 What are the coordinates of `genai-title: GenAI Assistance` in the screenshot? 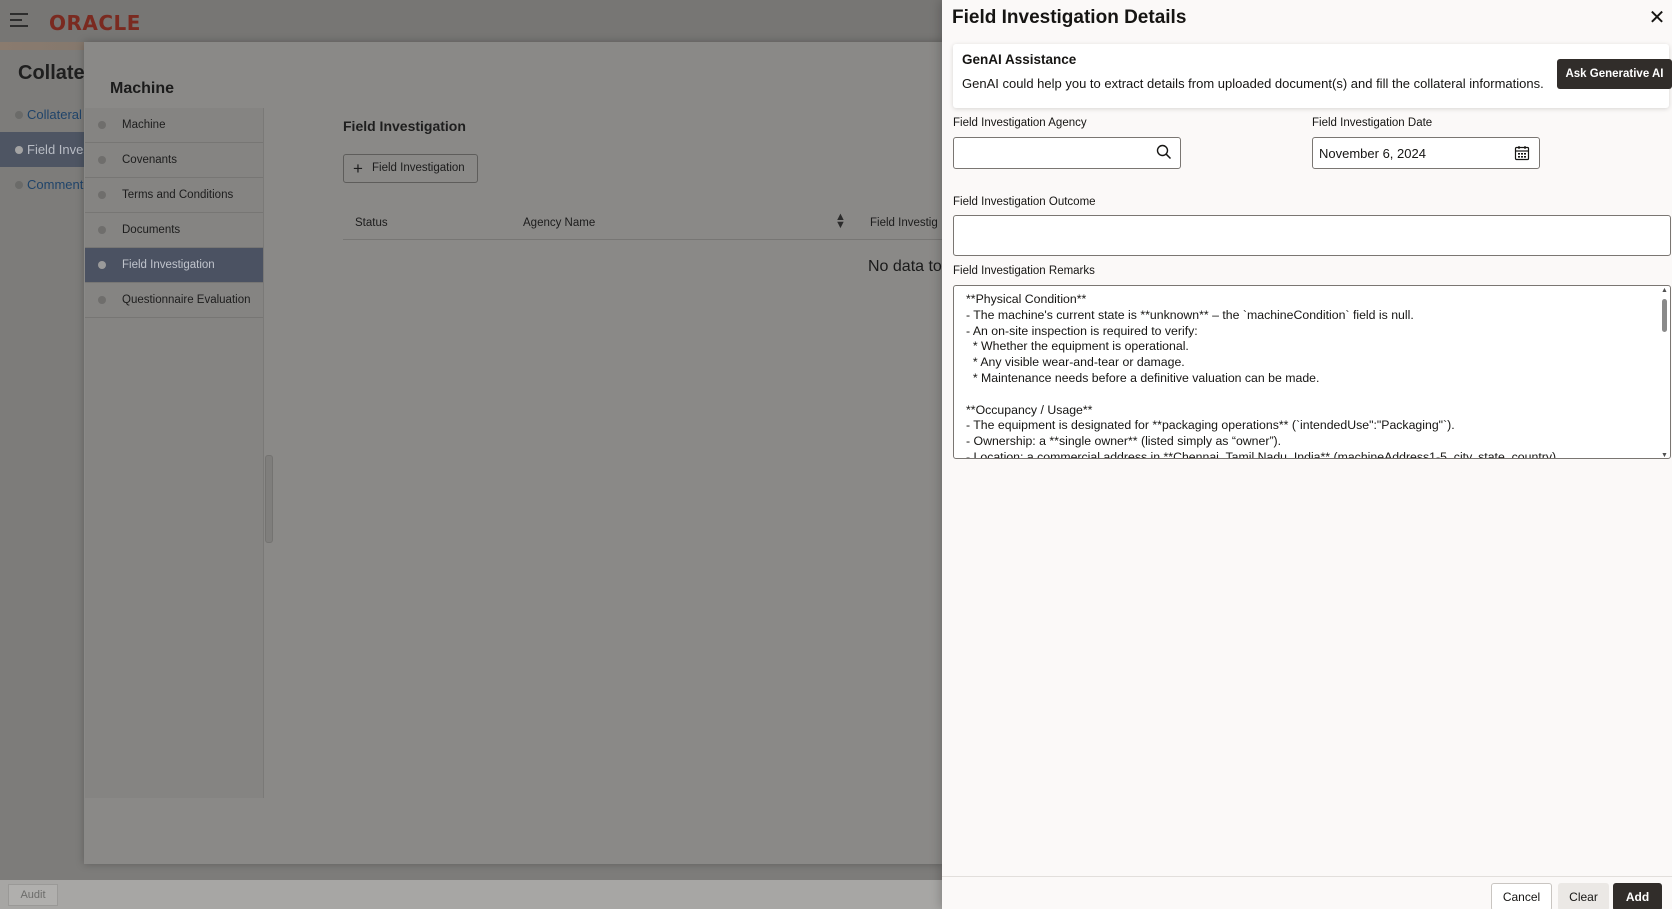 It's located at (1019, 59).